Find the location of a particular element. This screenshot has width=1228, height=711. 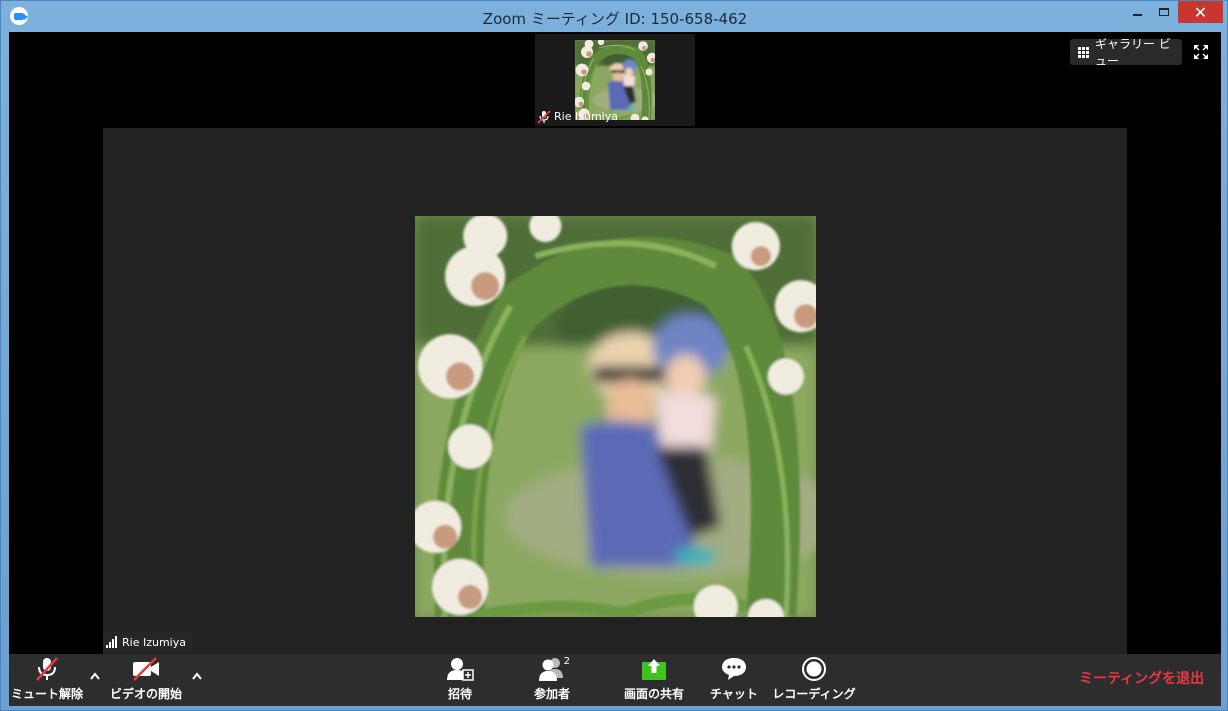

chat-button: チャット is located at coordinates (734, 680).